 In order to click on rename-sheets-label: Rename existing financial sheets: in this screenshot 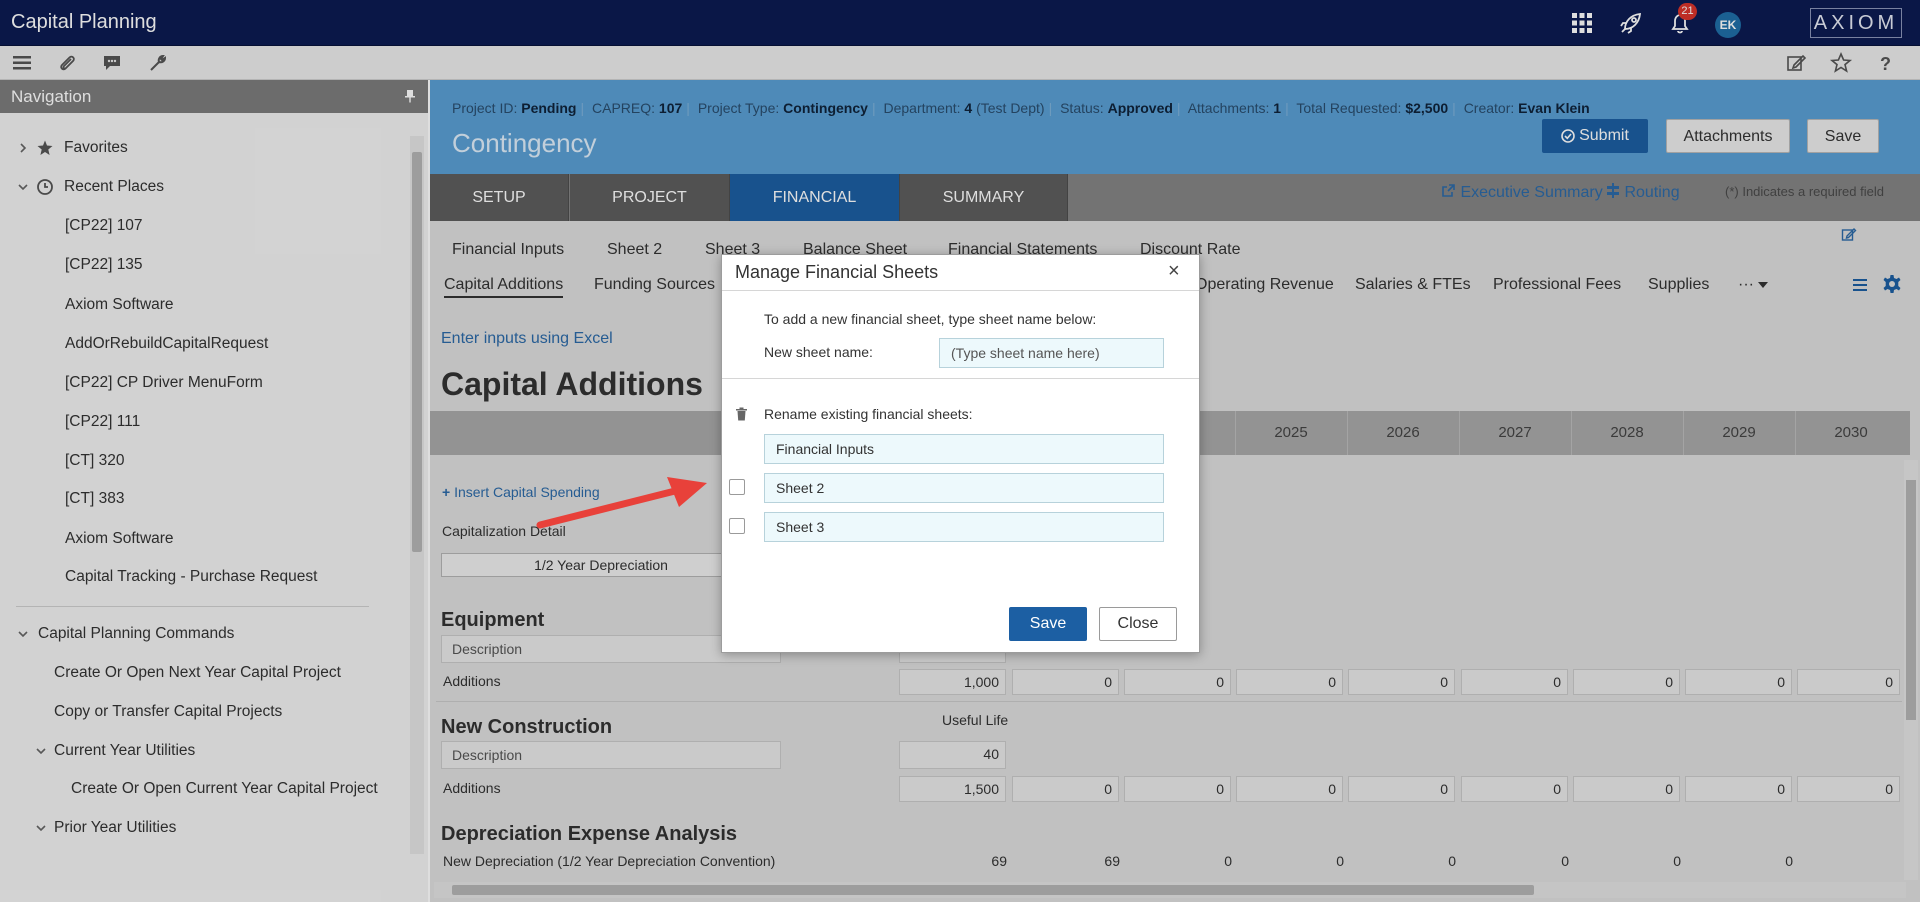, I will do `click(868, 414)`.